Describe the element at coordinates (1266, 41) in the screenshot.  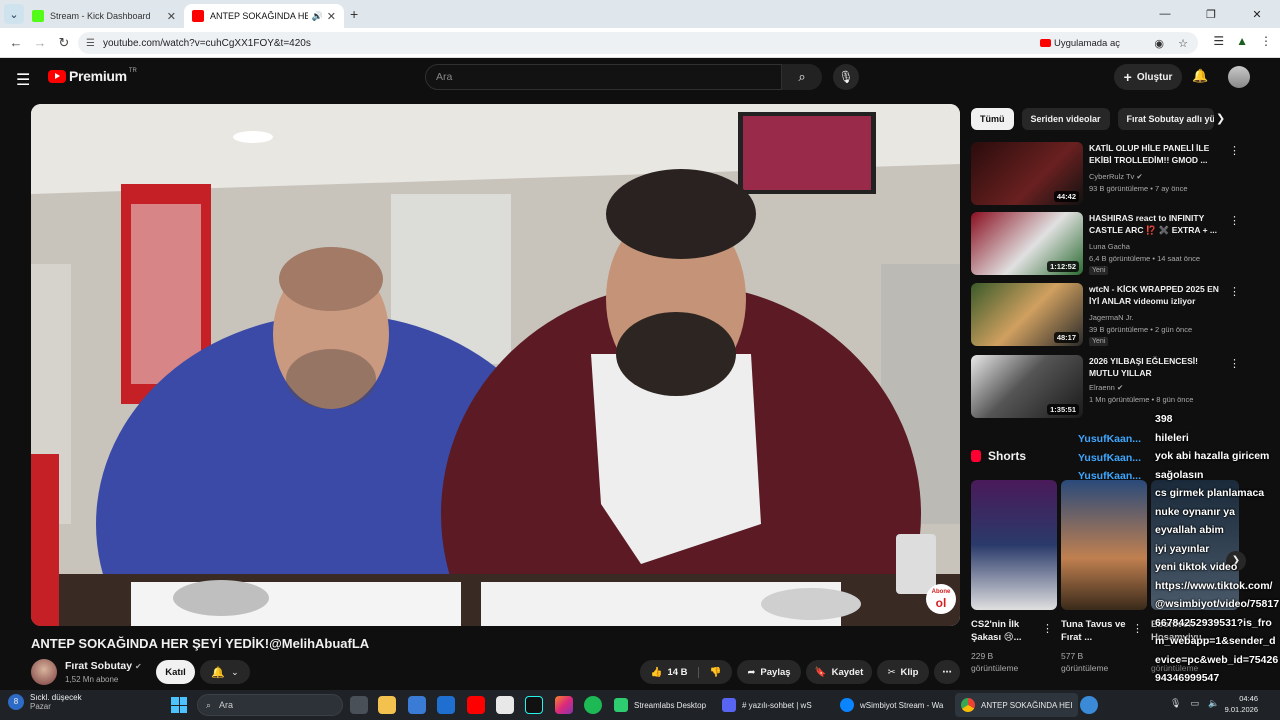
I see `menu-dots-icon: ⋮` at that location.